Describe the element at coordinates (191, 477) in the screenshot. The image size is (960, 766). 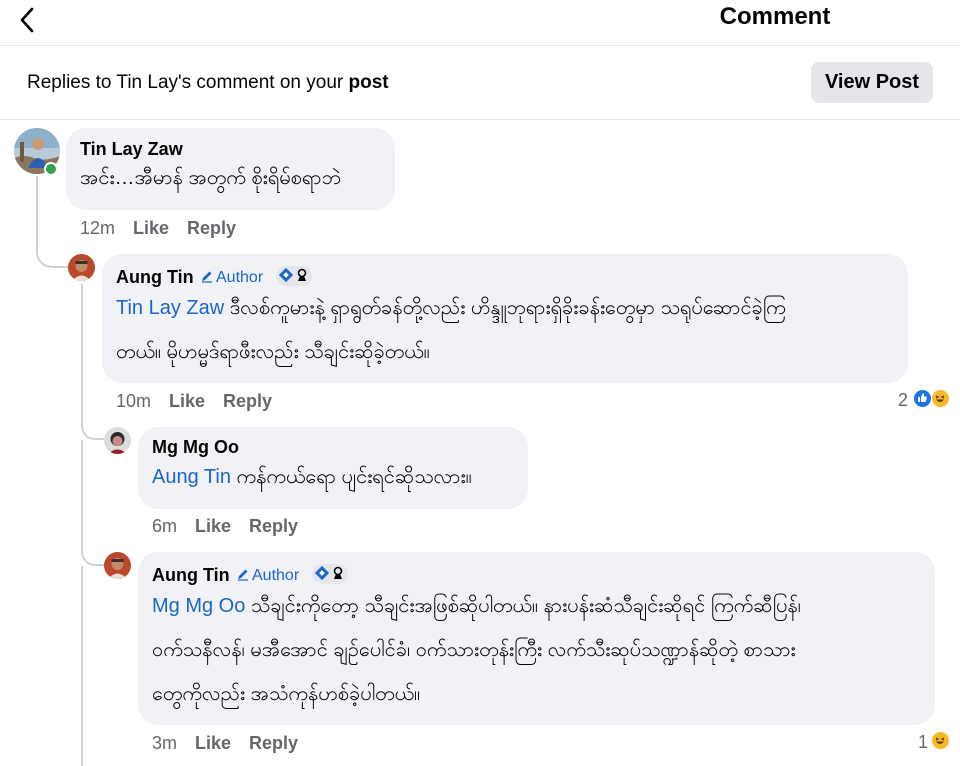
I see `mention-link: Aung Tin` at that location.